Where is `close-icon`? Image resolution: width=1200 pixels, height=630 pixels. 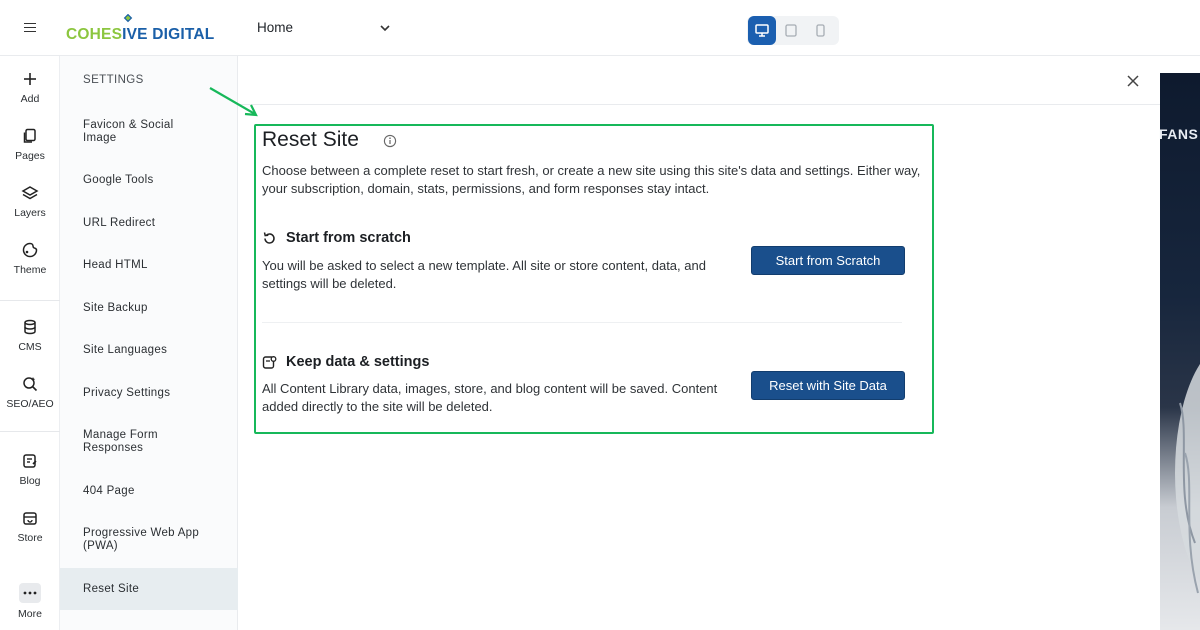
close-icon is located at coordinates (1133, 81).